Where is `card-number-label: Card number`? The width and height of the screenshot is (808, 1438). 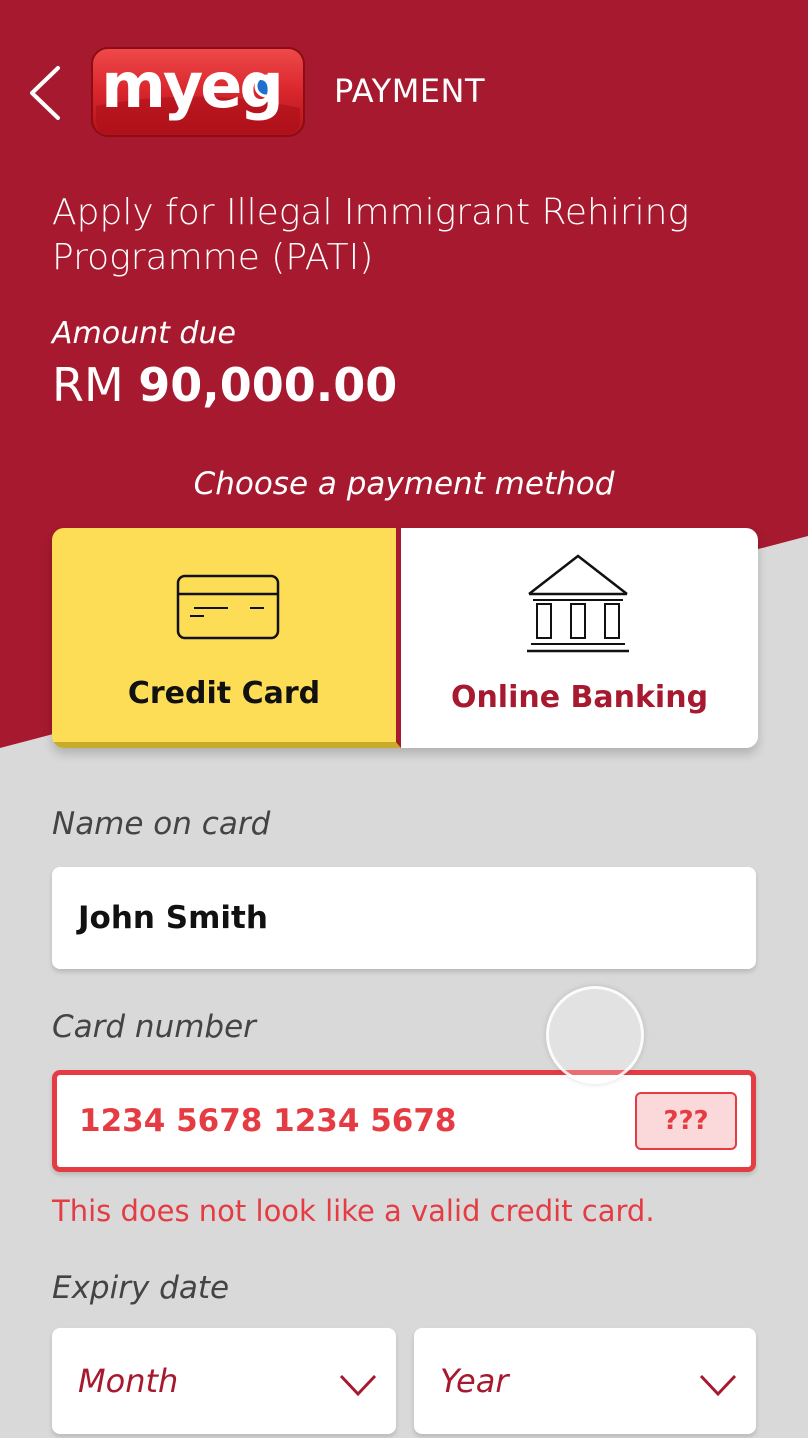
card-number-label: Card number is located at coordinates (154, 1027).